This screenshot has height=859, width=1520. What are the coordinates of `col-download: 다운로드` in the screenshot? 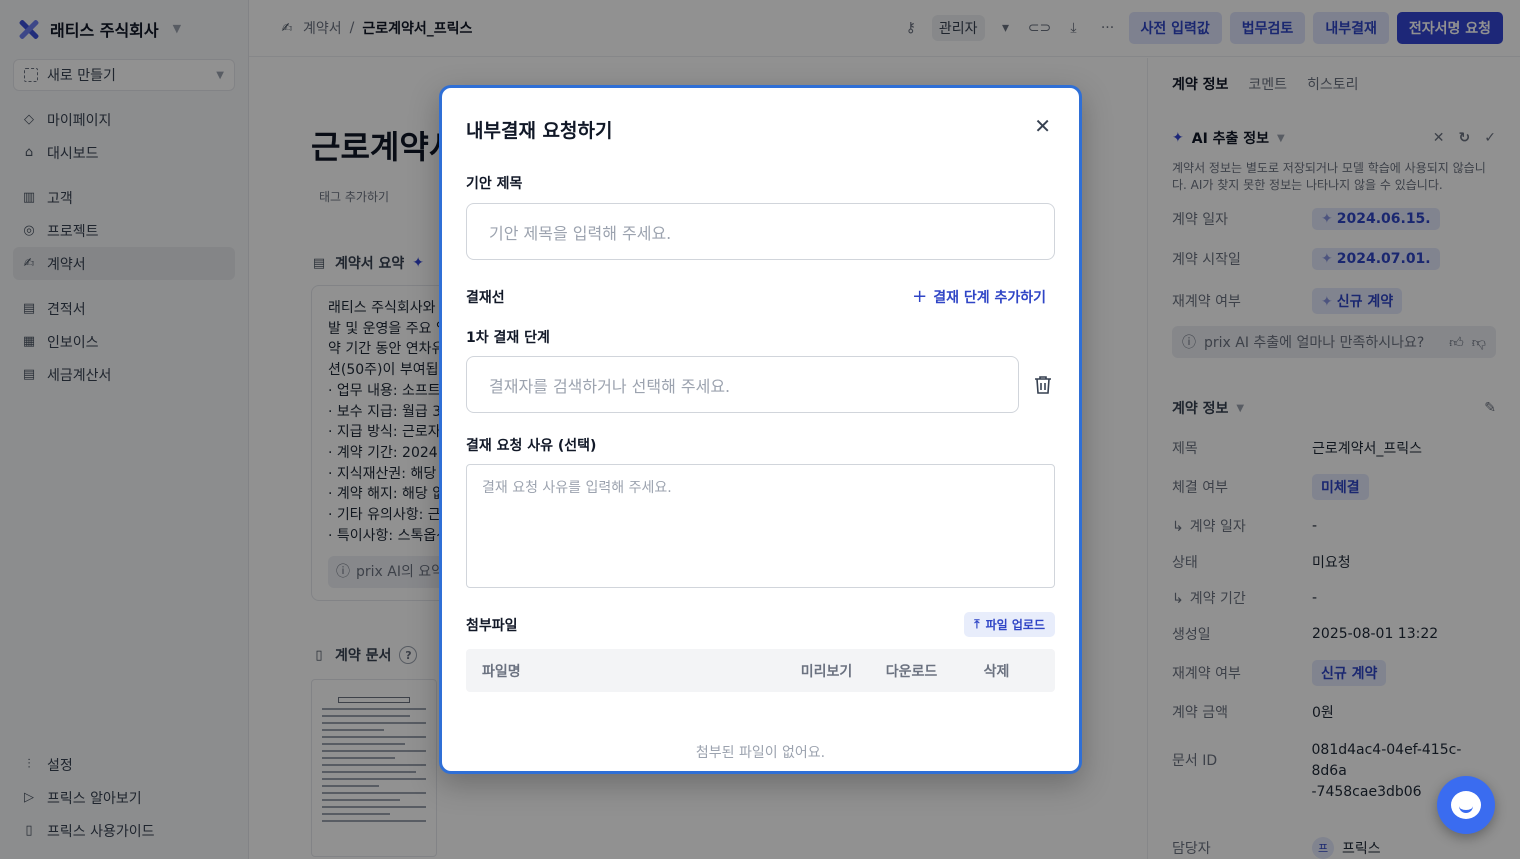 It's located at (911, 671).